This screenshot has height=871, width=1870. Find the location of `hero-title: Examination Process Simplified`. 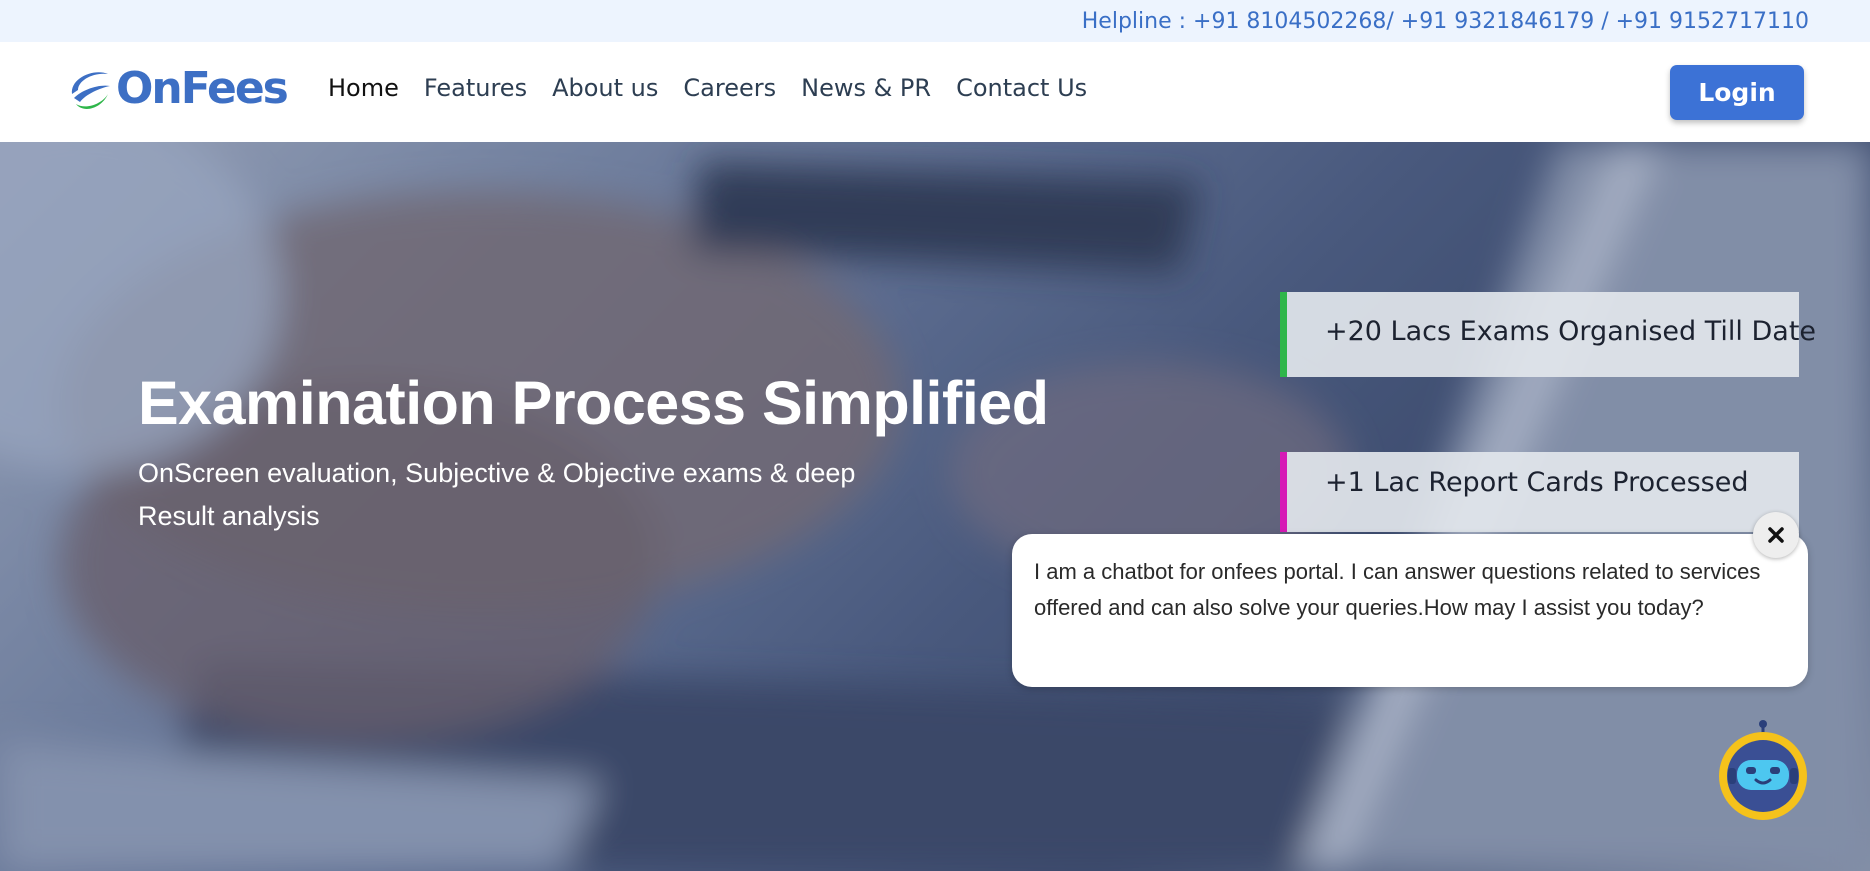

hero-title: Examination Process Simplified is located at coordinates (593, 403).